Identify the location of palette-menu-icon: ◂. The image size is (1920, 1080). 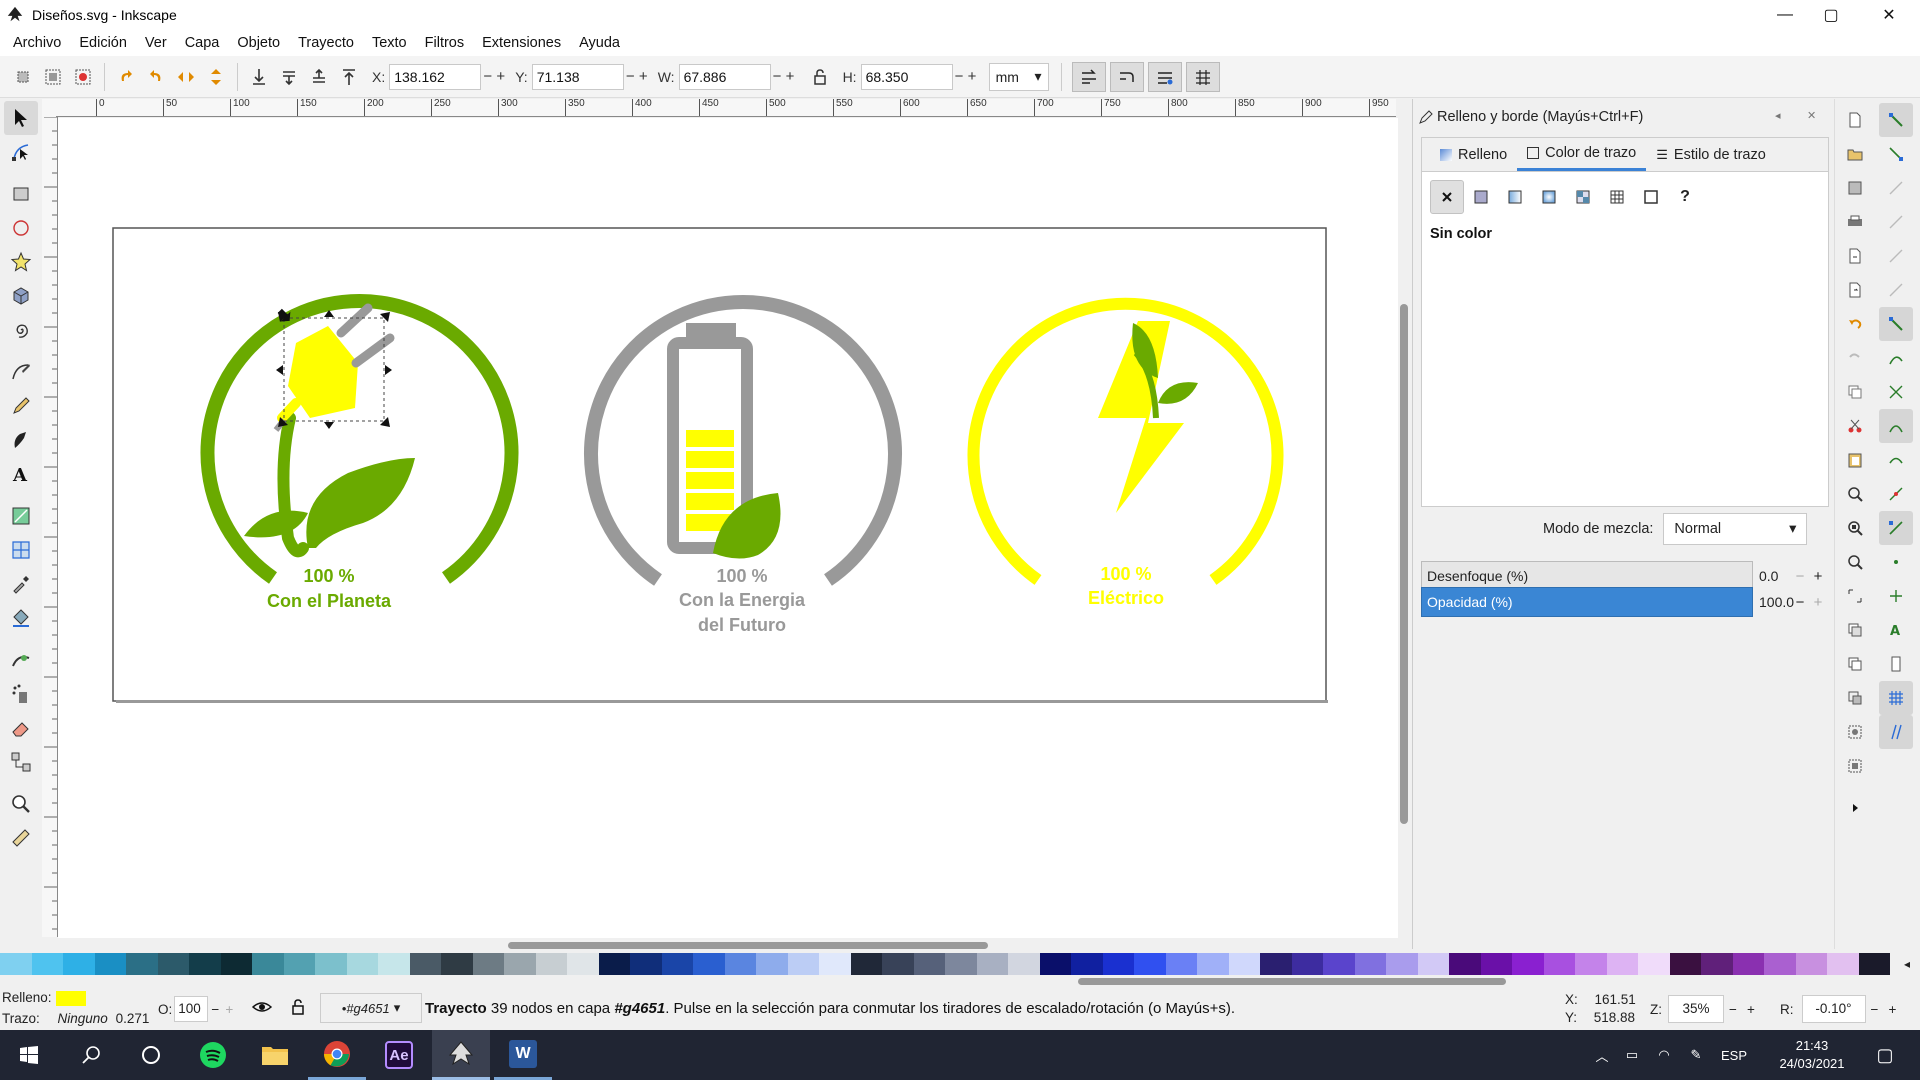
(1907, 964).